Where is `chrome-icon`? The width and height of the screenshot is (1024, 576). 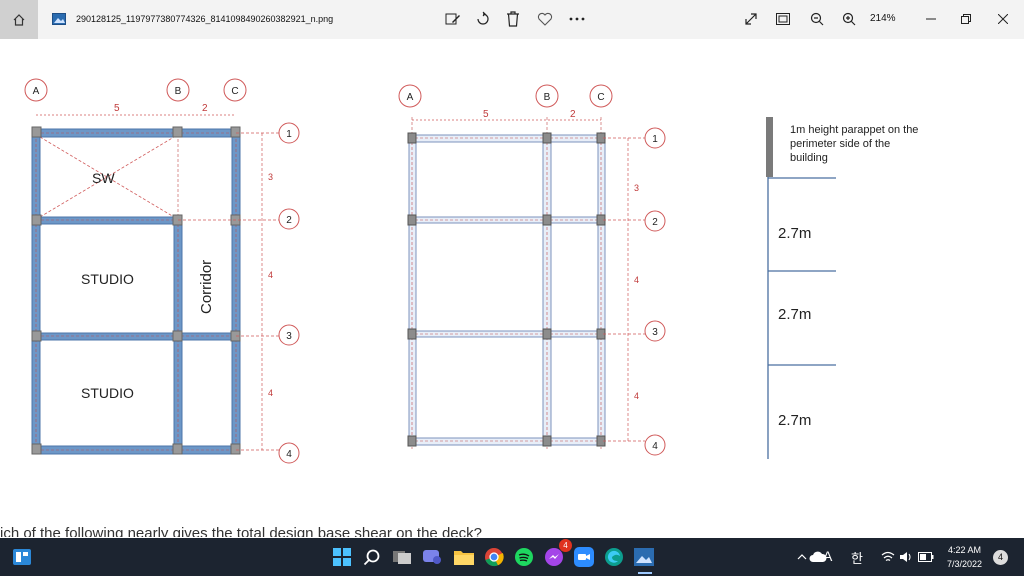
chrome-icon is located at coordinates (494, 557).